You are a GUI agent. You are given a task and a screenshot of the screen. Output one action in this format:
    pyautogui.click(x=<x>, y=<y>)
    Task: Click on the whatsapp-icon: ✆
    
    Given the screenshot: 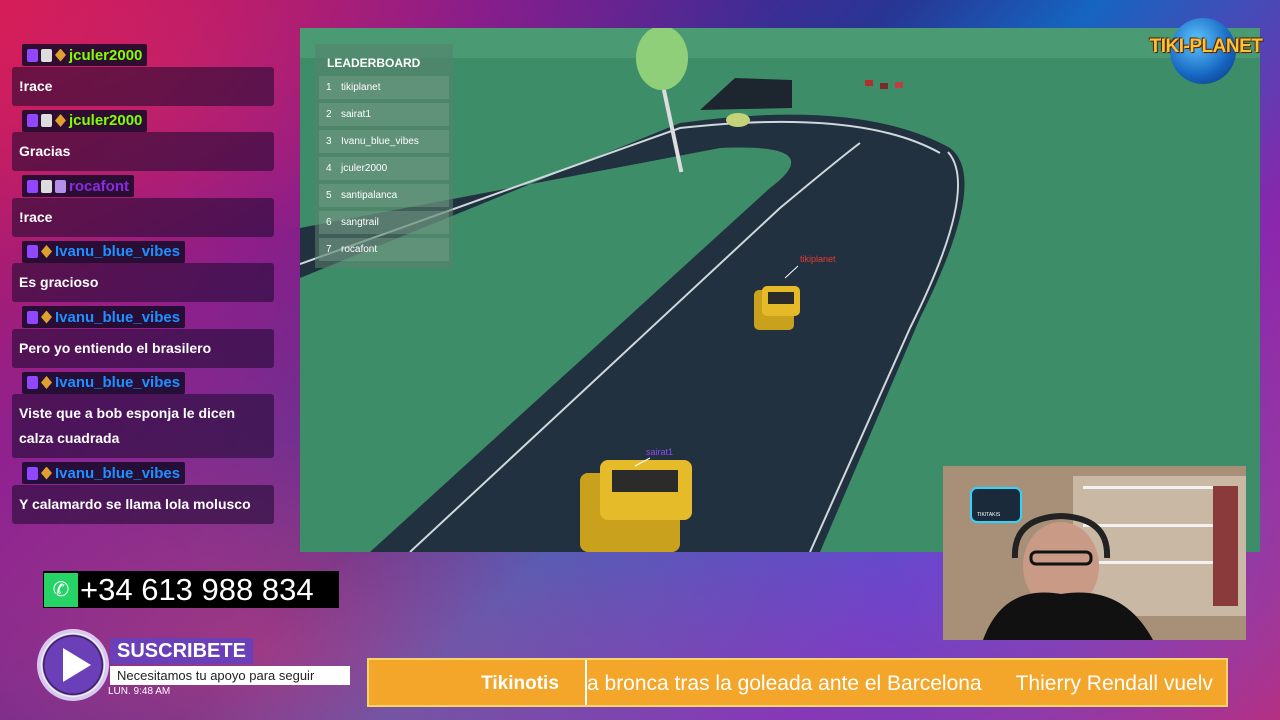 What is the action you would take?
    pyautogui.click(x=61, y=589)
    